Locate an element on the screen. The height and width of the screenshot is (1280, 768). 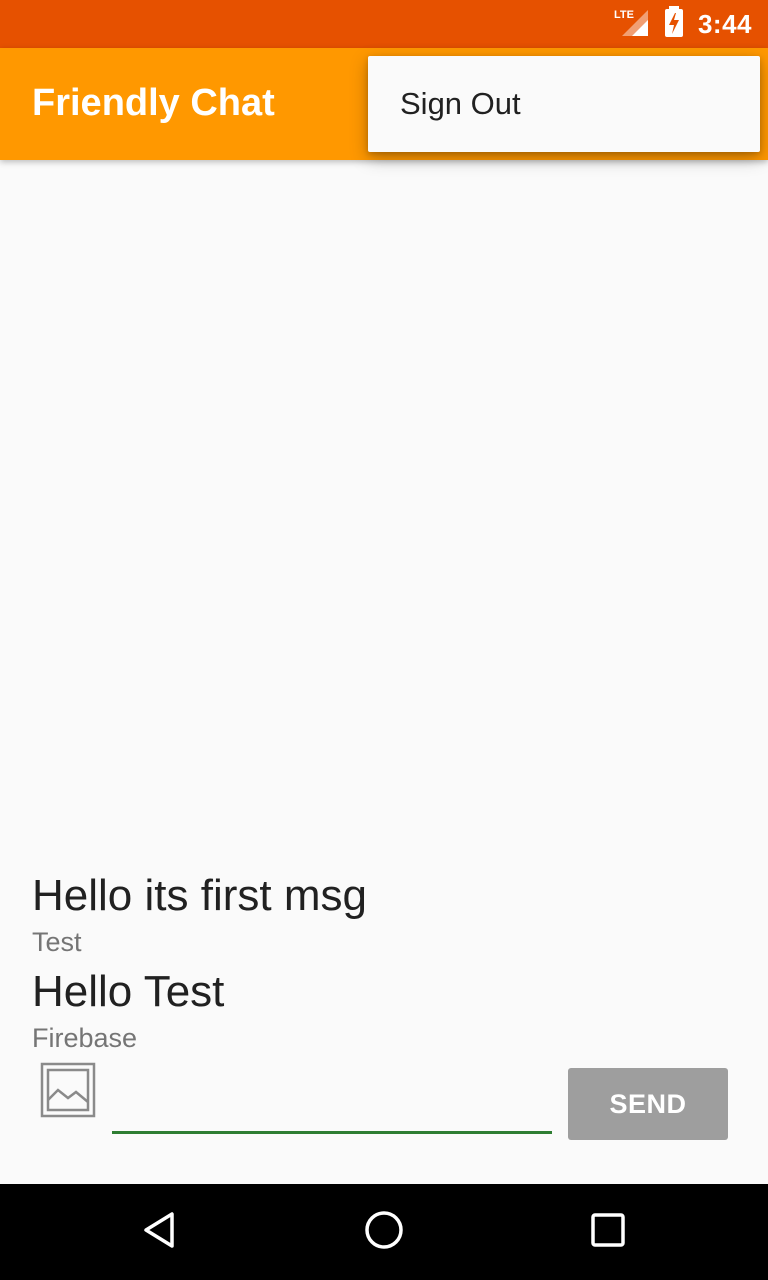
message-text: Hello its first msg is located at coordinates (199, 895).